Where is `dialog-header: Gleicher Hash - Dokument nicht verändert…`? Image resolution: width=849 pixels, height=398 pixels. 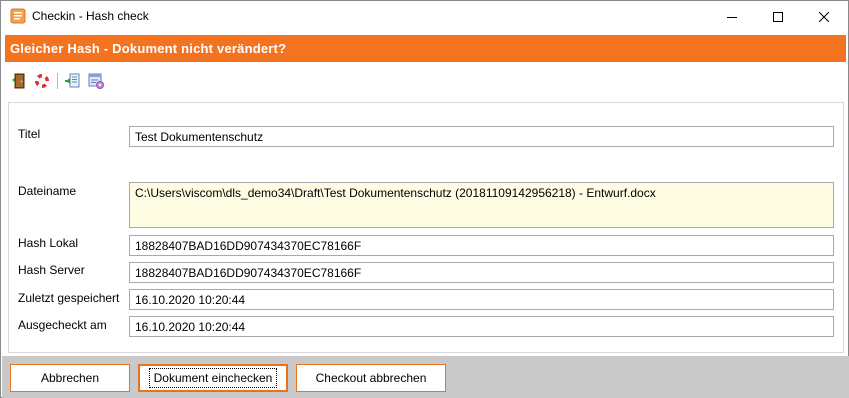
dialog-header: Gleicher Hash - Dokument nicht verändert… is located at coordinates (425, 48).